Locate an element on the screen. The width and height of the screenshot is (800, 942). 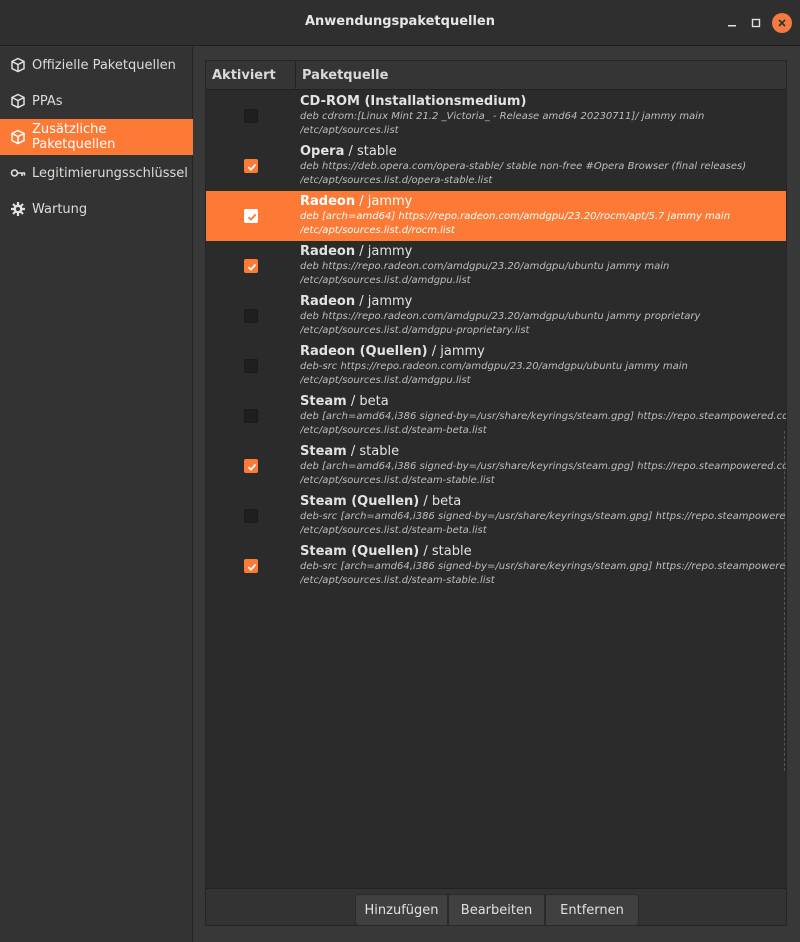
bottom-toolbar: Hinzufügen Bearbeiten Entfernen is located at coordinates (496, 907).